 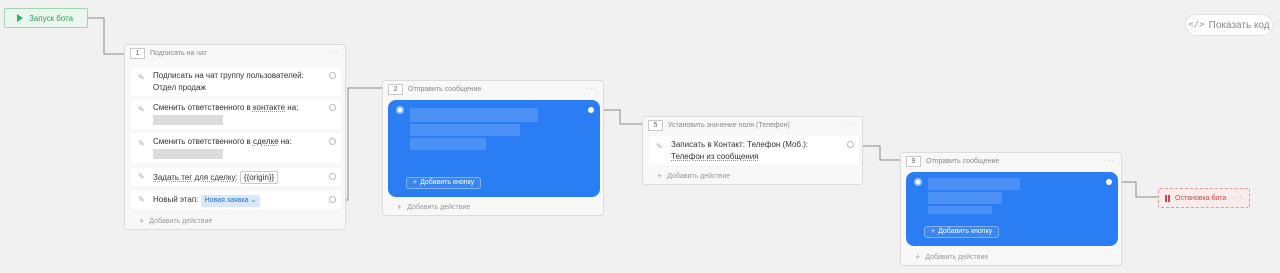 I want to click on start-bot-node: Запуск бота, so click(x=46, y=18).